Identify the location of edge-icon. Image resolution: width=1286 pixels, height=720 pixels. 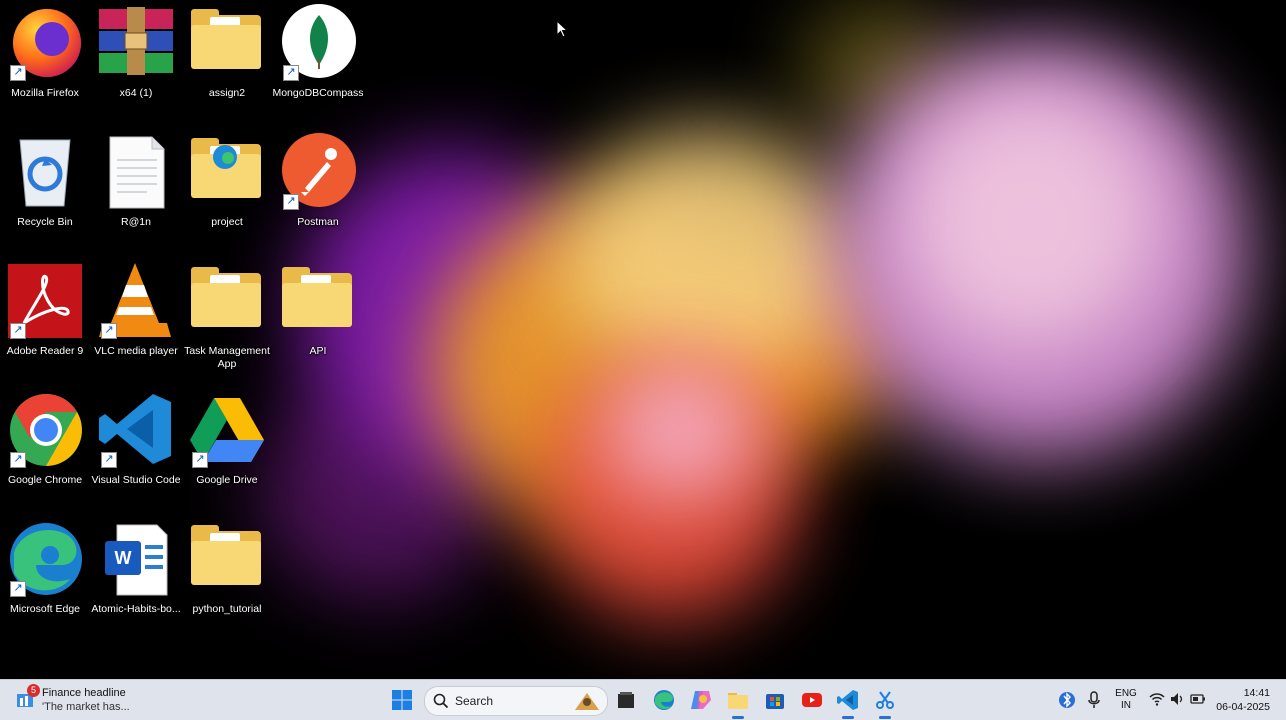
(664, 700).